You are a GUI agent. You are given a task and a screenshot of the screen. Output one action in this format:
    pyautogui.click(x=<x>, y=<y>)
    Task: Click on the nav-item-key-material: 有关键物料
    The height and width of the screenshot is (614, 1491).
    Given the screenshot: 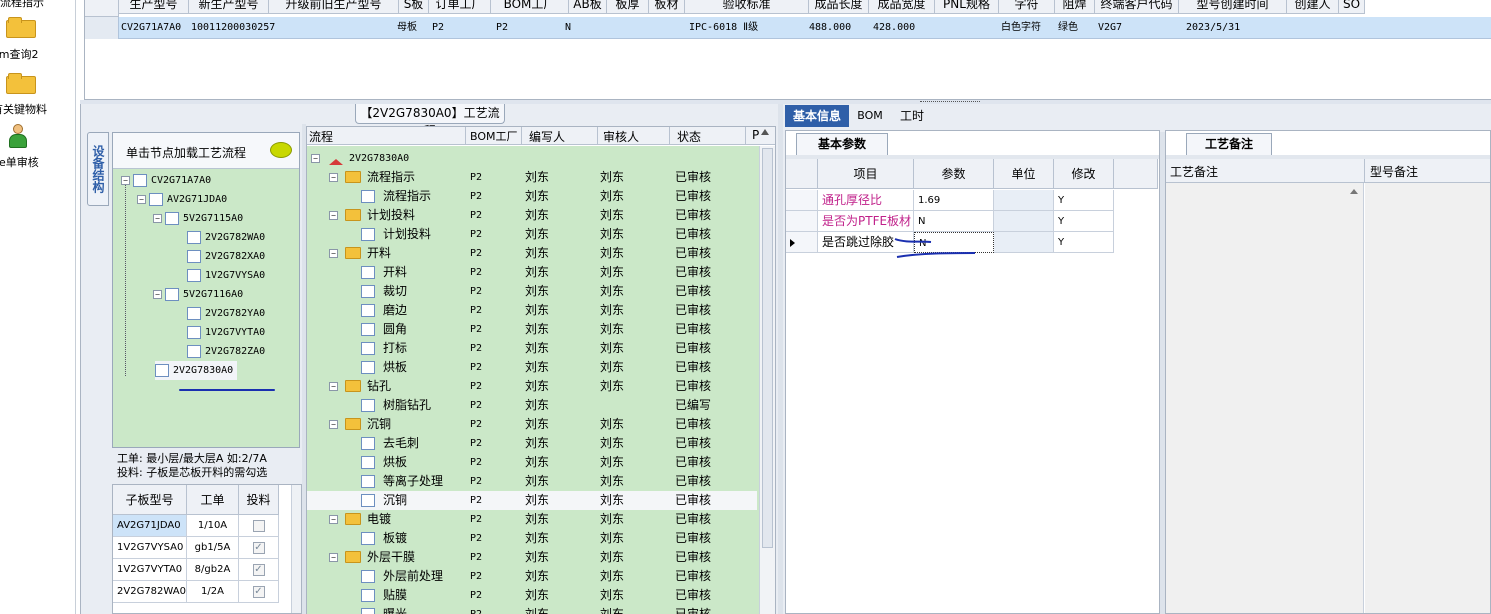 What is the action you would take?
    pyautogui.click(x=38, y=94)
    